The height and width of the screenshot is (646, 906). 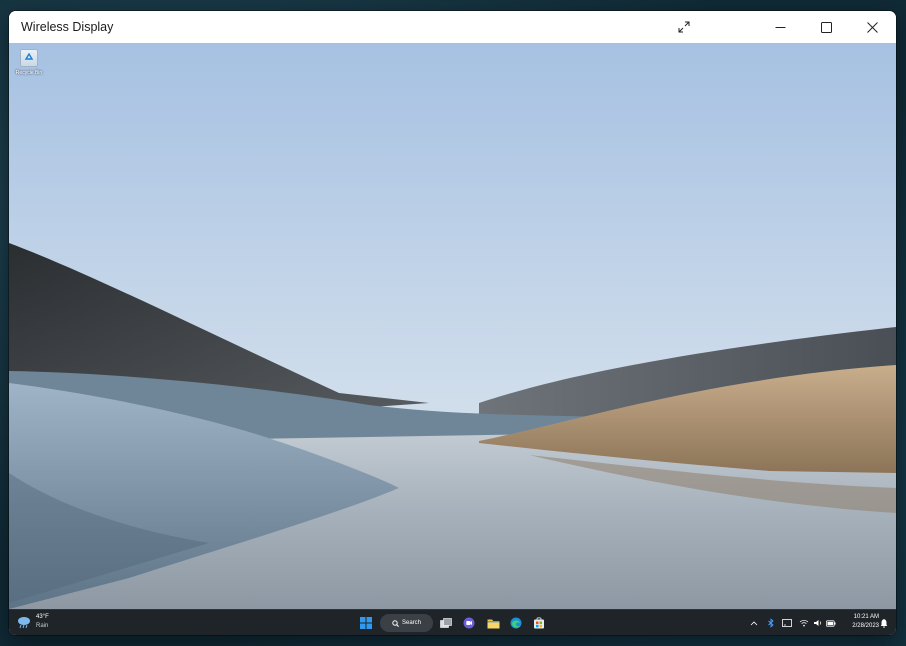 I want to click on microsoft-store-icon, so click(x=539, y=623).